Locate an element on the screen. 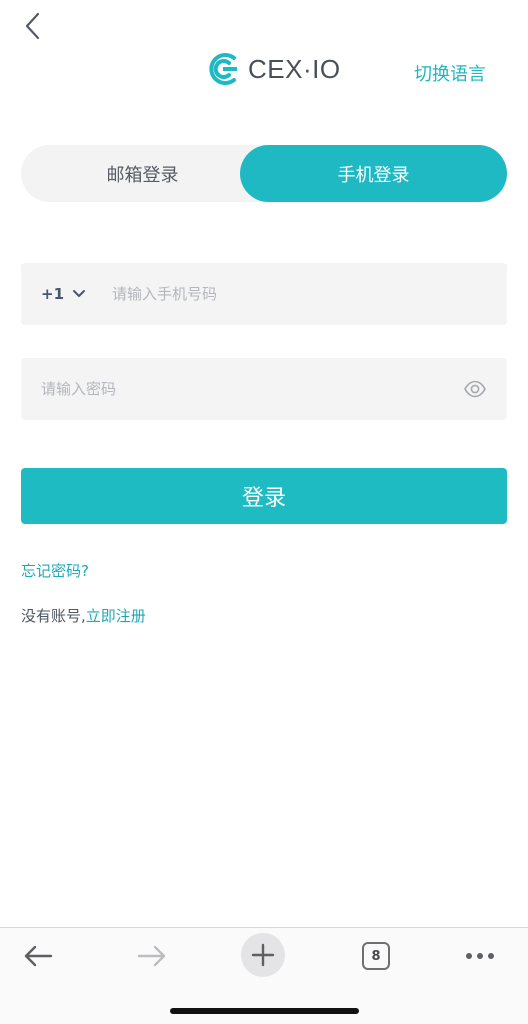 The width and height of the screenshot is (528, 1024). eye-icon is located at coordinates (475, 389).